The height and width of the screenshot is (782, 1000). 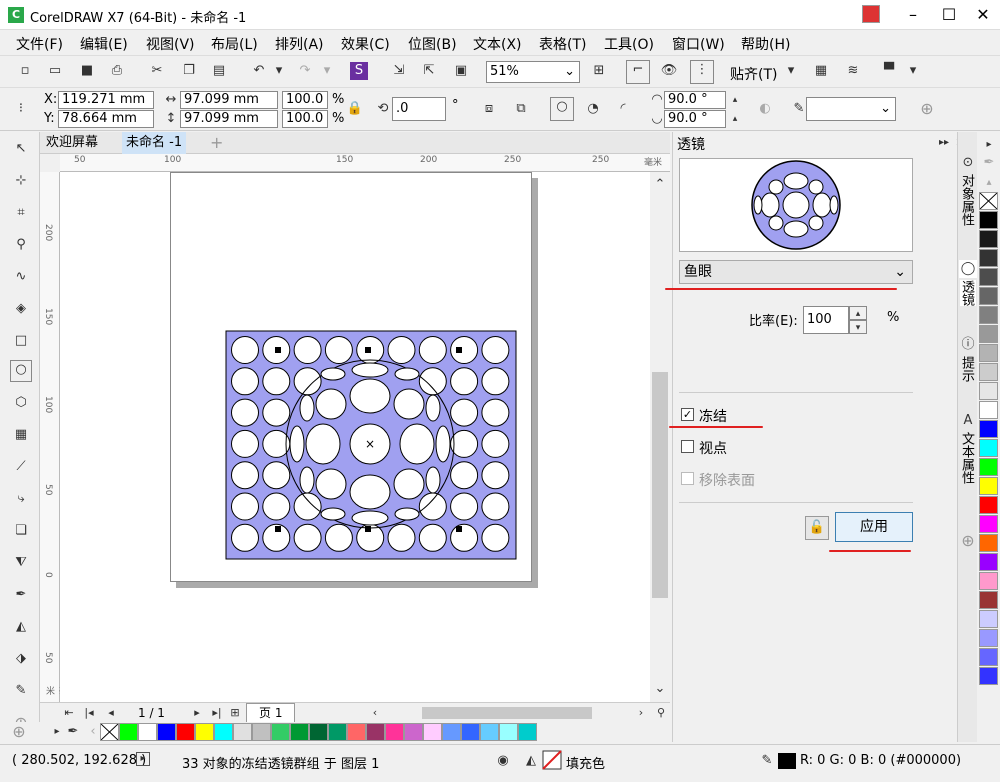 I want to click on ratio-up-icon: ▴, so click(x=858, y=313).